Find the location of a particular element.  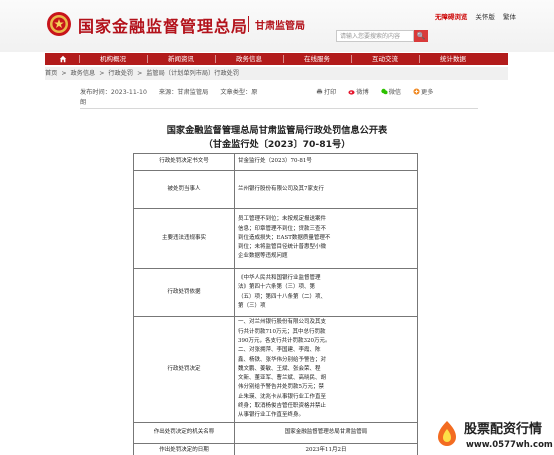

breadcrumb: 首页 > 政务信息 > 行政处罚 > 监管局（计划单列市局）行政处罚 is located at coordinates (276, 73).